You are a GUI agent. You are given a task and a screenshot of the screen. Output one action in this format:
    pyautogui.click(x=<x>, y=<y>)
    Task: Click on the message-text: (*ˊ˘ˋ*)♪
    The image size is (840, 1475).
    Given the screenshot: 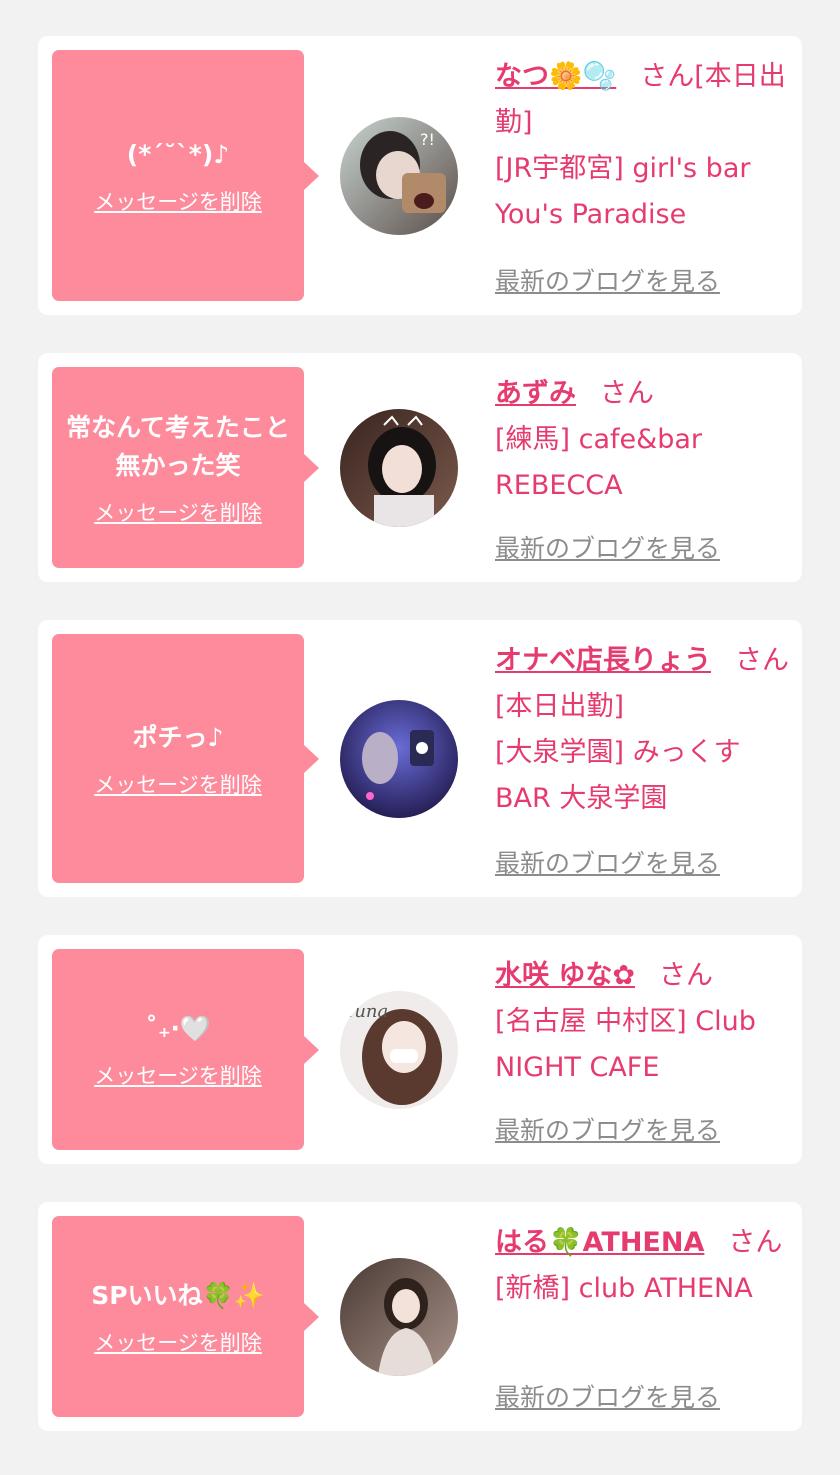 What is the action you would take?
    pyautogui.click(x=178, y=154)
    